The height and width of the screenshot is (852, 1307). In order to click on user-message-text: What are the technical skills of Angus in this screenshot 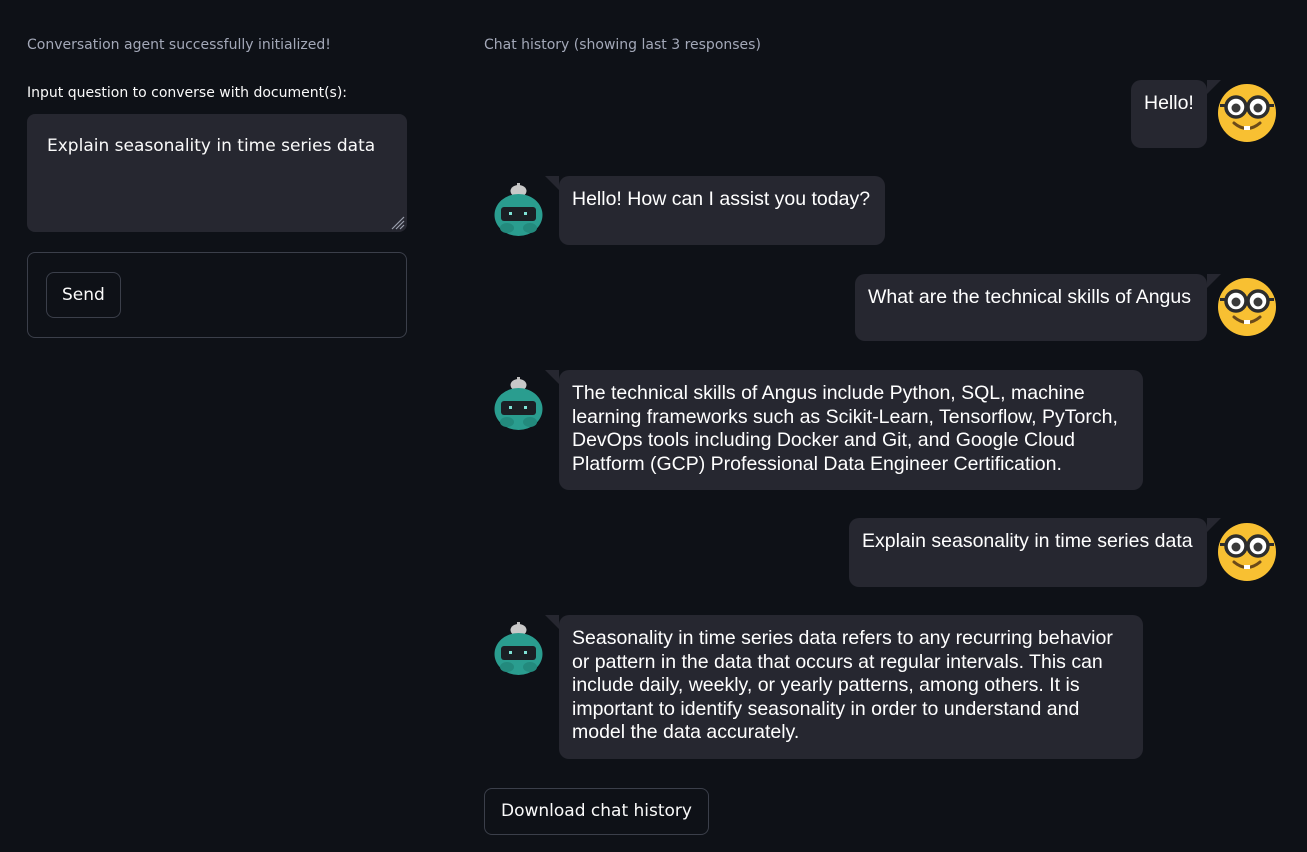, I will do `click(1029, 297)`.